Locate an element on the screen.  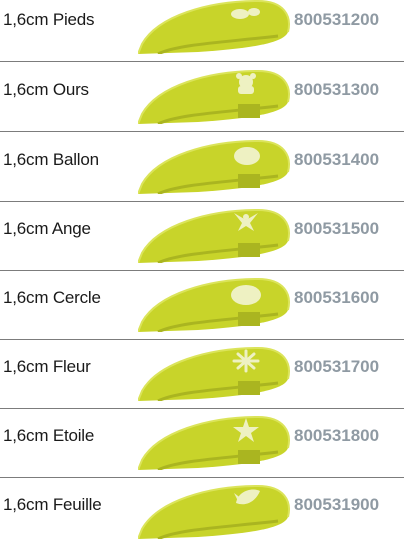
product-row: 1,6cm Ours 800531300 is located at coordinates (202, 97).